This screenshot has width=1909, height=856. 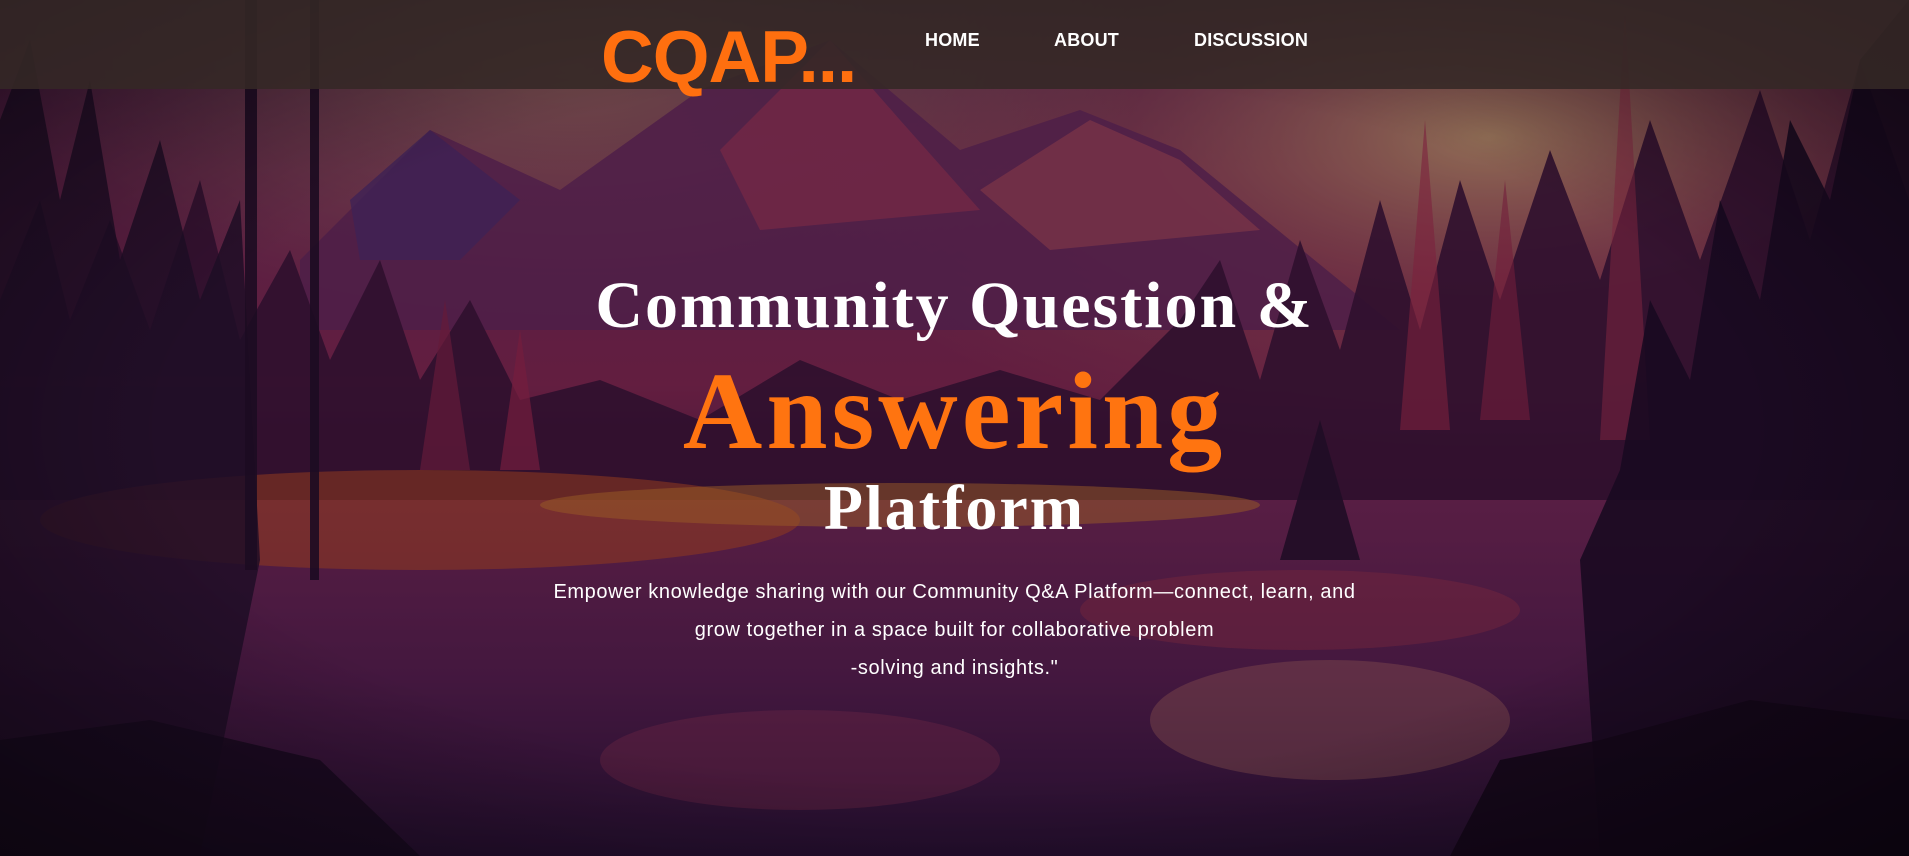 What do you see at coordinates (954, 507) in the screenshot?
I see `hero-title-line3: Platform` at bounding box center [954, 507].